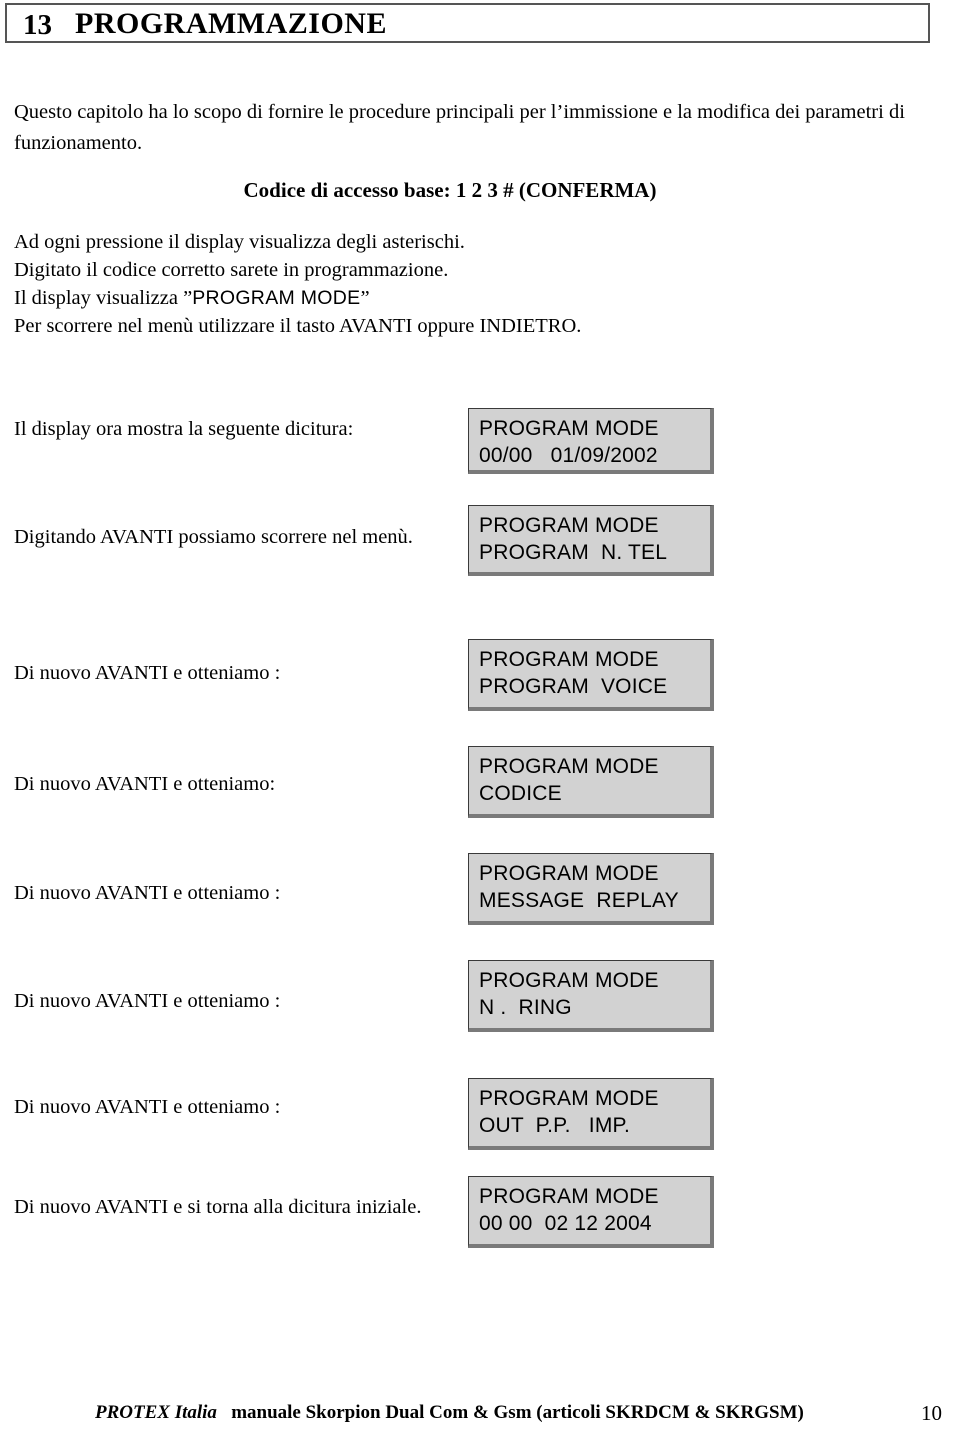  I want to click on lcd-display: PROGRAM MODE 00 00 02 12 2004, so click(591, 1212).